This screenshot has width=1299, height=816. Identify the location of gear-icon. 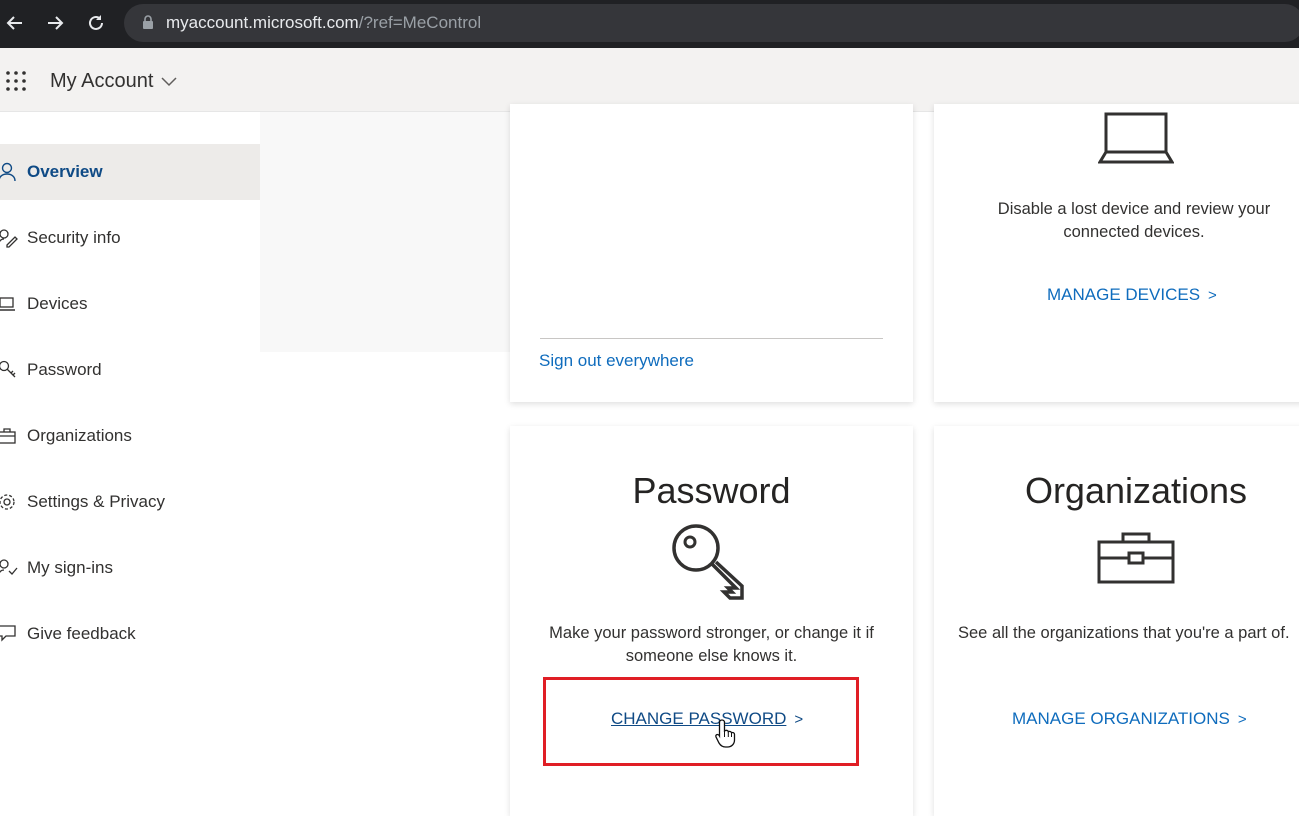
(7, 502).